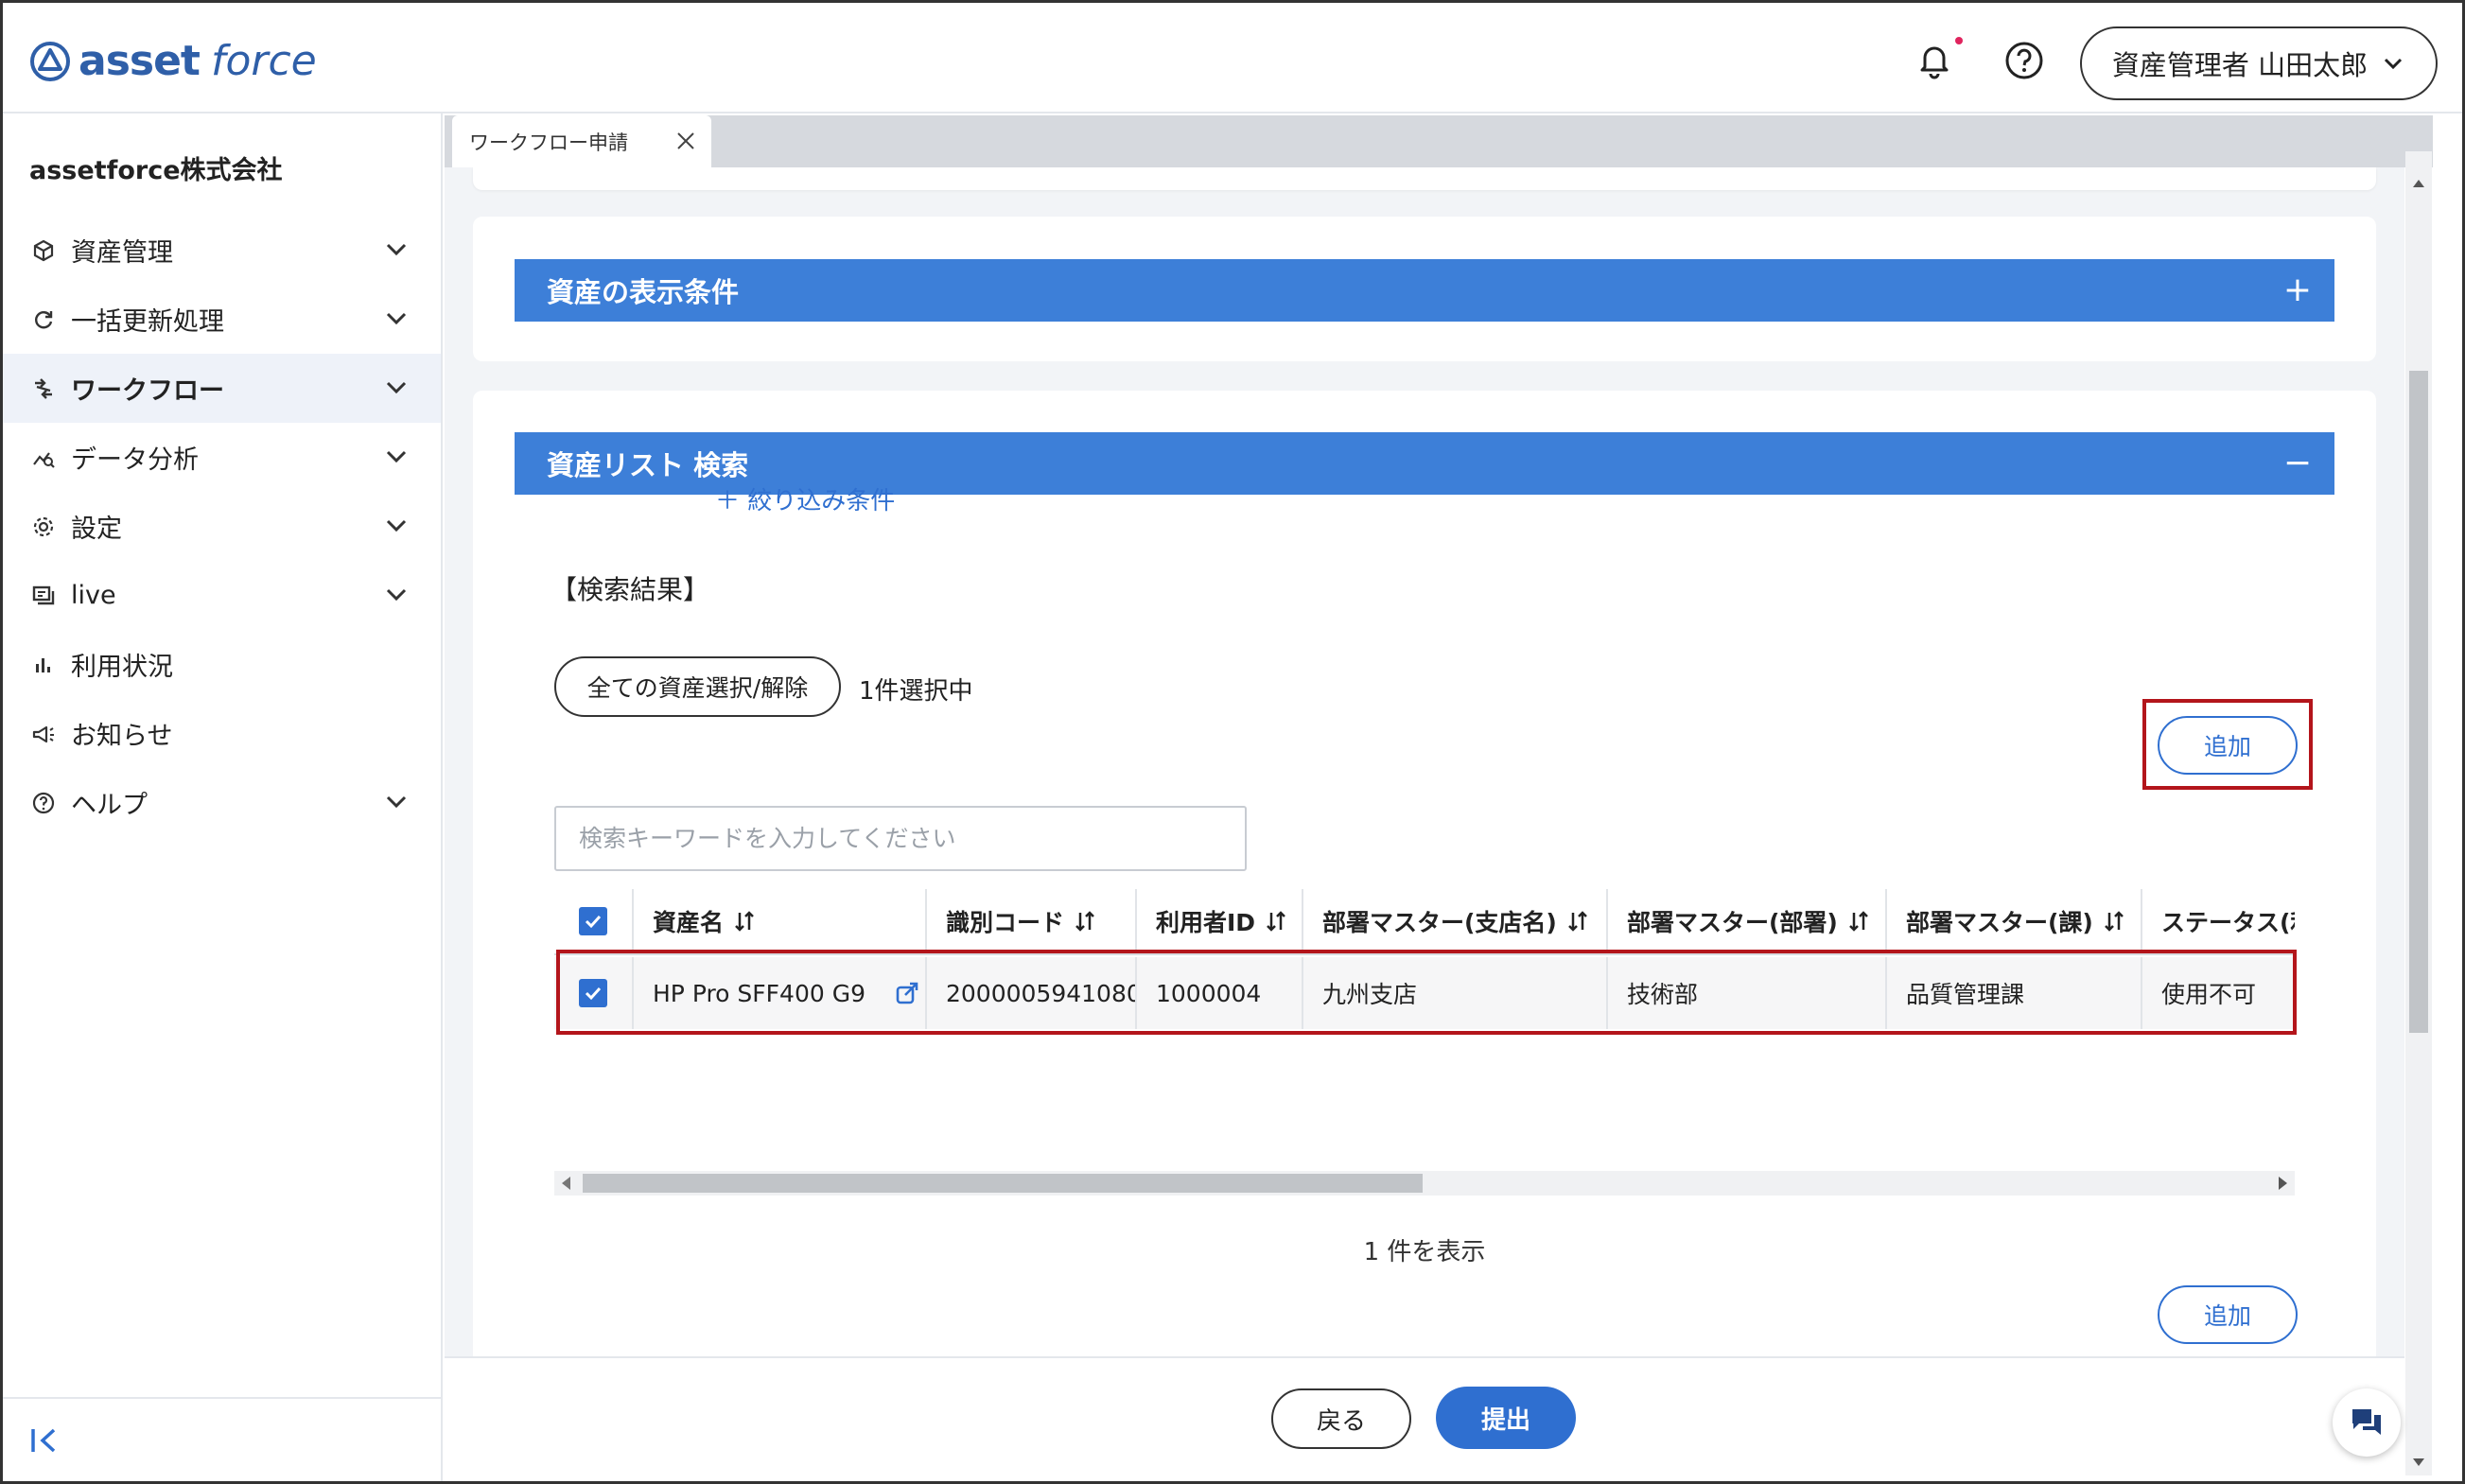 The height and width of the screenshot is (1484, 2465). Describe the element at coordinates (643, 292) in the screenshot. I see `section-title: 資産の表示条件` at that location.